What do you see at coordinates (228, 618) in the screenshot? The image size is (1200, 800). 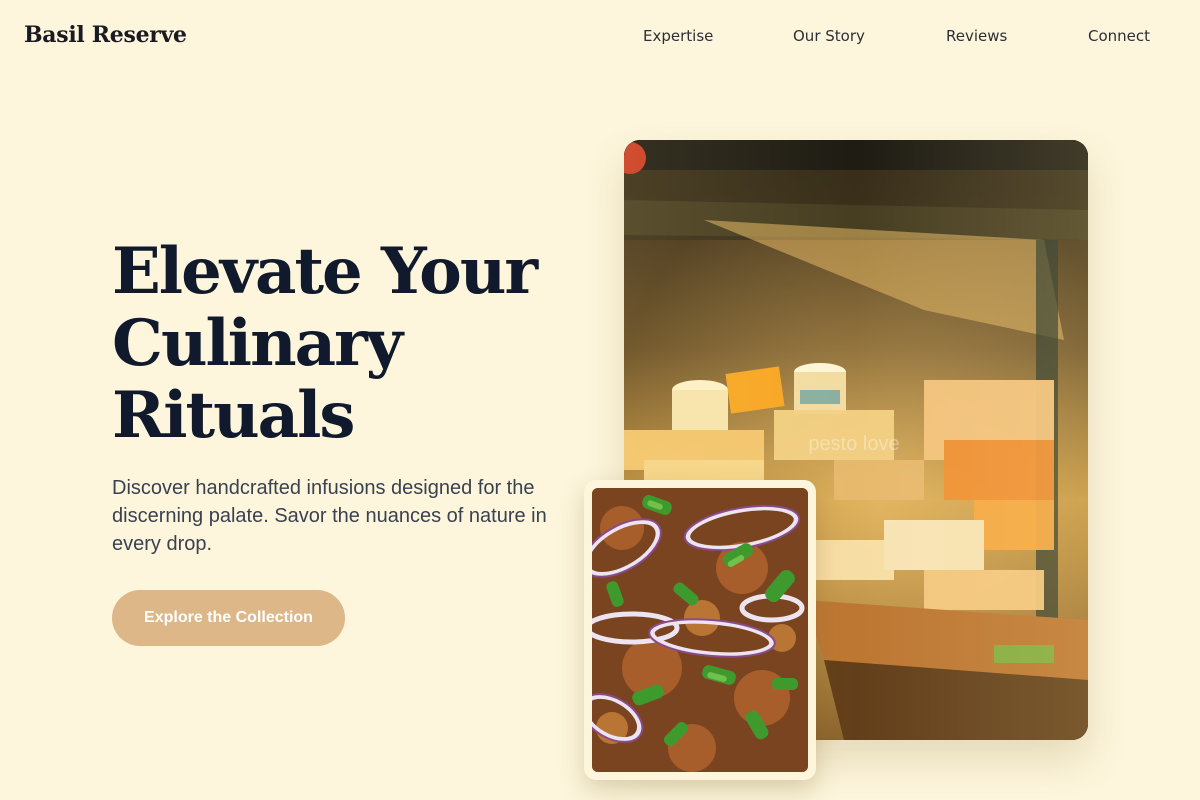 I see `explore-collection-button: Explore the Collection` at bounding box center [228, 618].